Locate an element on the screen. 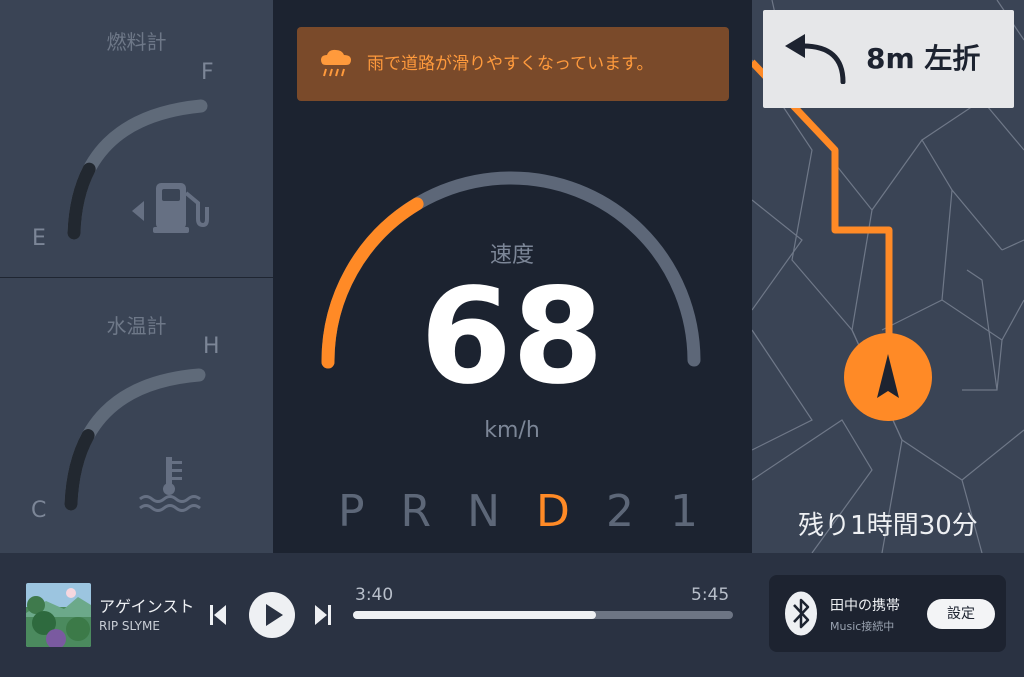 The height and width of the screenshot is (677, 1024). turn-instruction-card: 8m 左折 is located at coordinates (888, 59).